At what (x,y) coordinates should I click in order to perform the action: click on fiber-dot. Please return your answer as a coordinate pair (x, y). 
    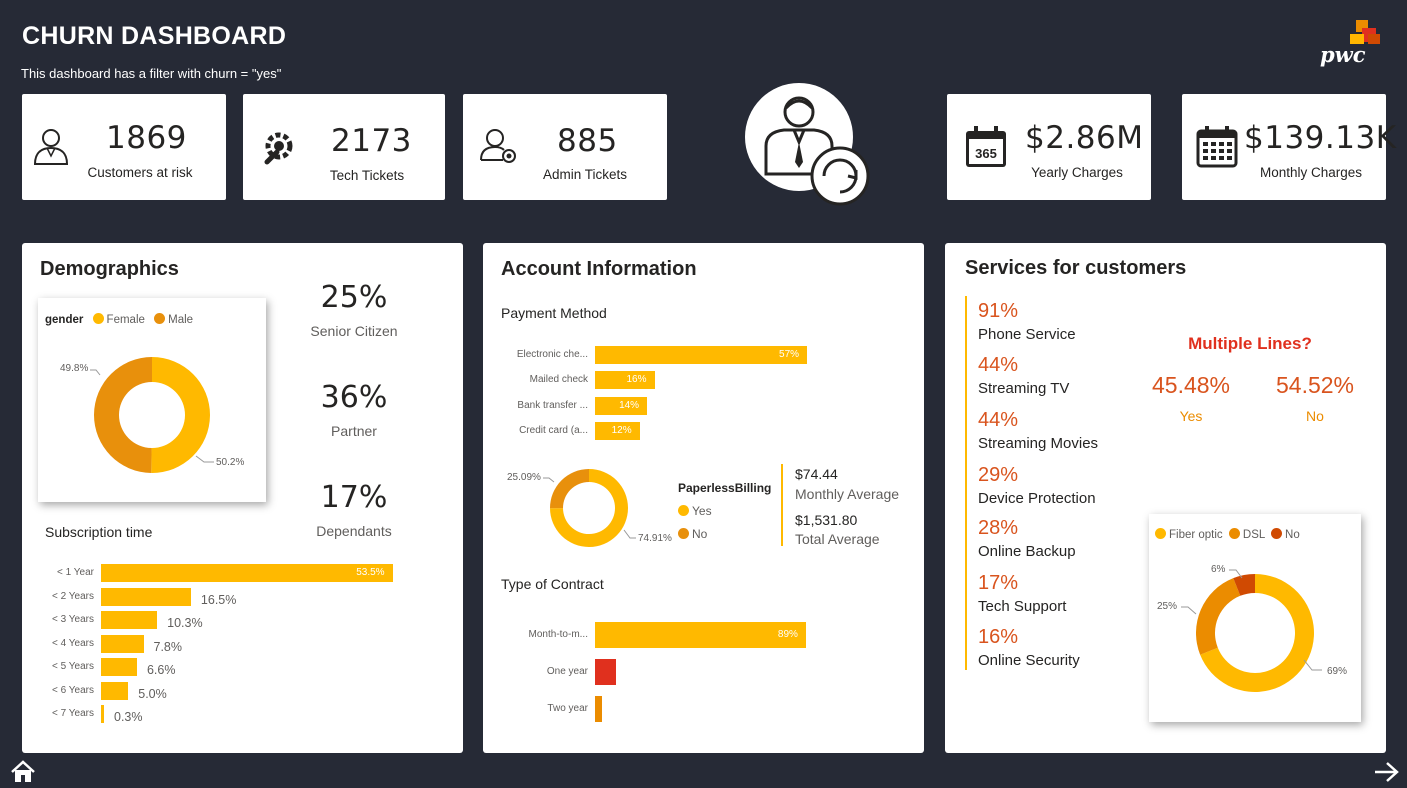
    Looking at the image, I should click on (1160, 533).